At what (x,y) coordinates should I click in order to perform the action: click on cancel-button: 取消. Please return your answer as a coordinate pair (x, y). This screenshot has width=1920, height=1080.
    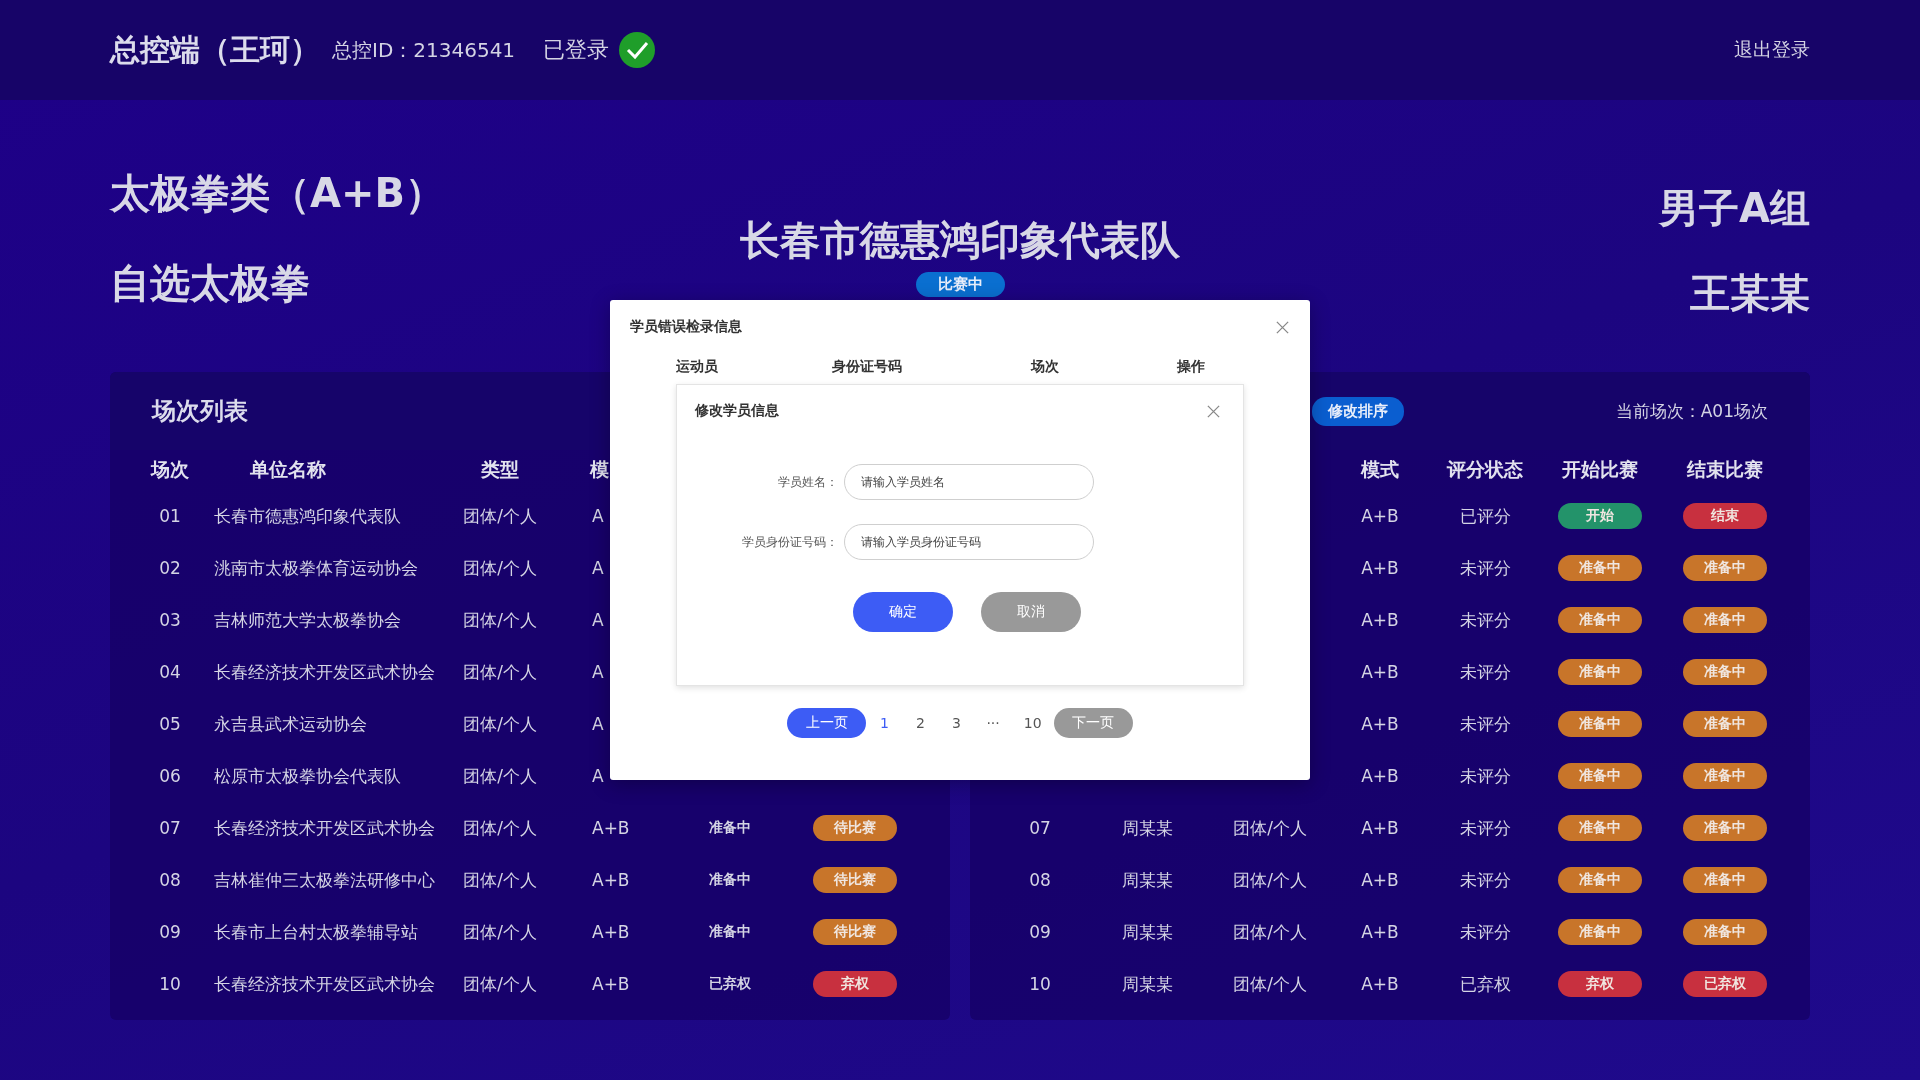
    Looking at the image, I should click on (1031, 612).